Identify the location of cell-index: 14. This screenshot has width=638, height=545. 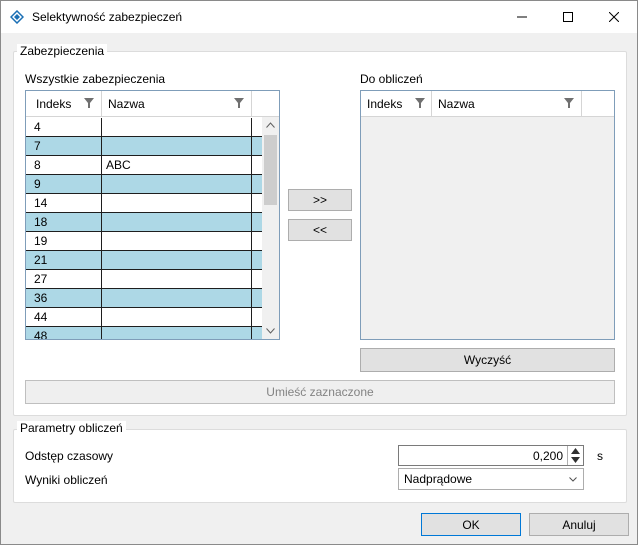
(66, 203).